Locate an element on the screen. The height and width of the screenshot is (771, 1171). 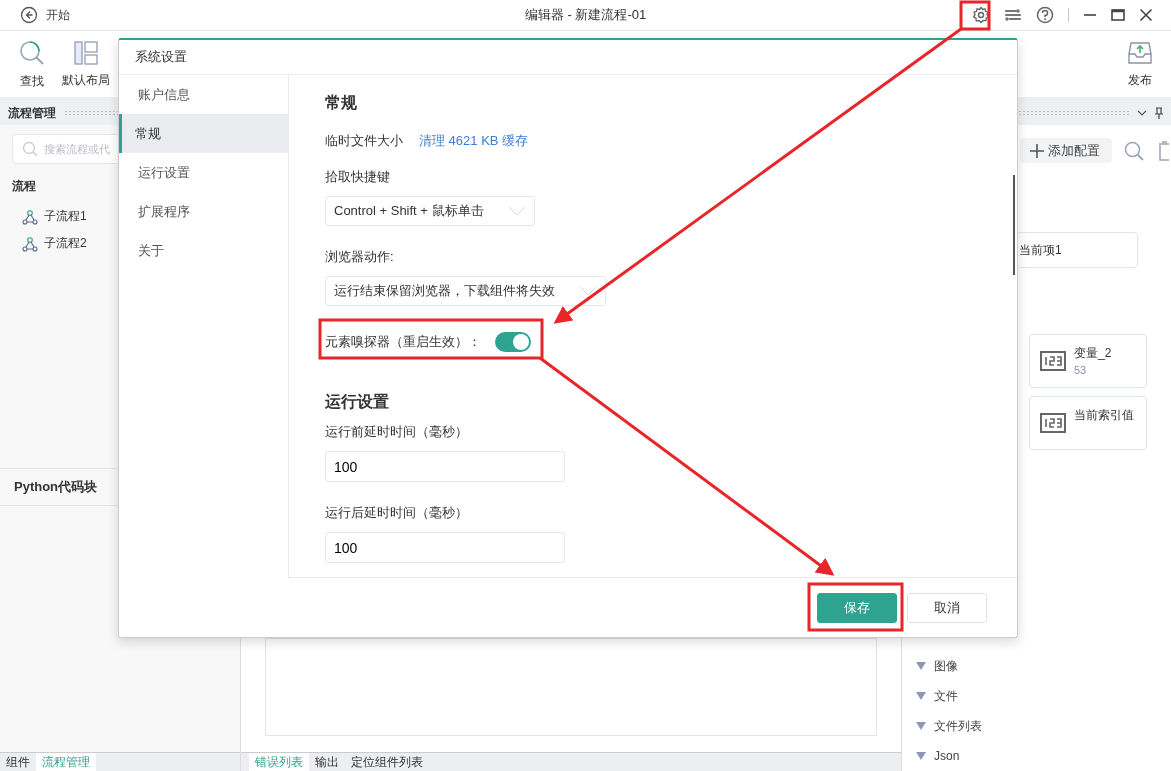
section-heading: 流程 is located at coordinates (24, 186).